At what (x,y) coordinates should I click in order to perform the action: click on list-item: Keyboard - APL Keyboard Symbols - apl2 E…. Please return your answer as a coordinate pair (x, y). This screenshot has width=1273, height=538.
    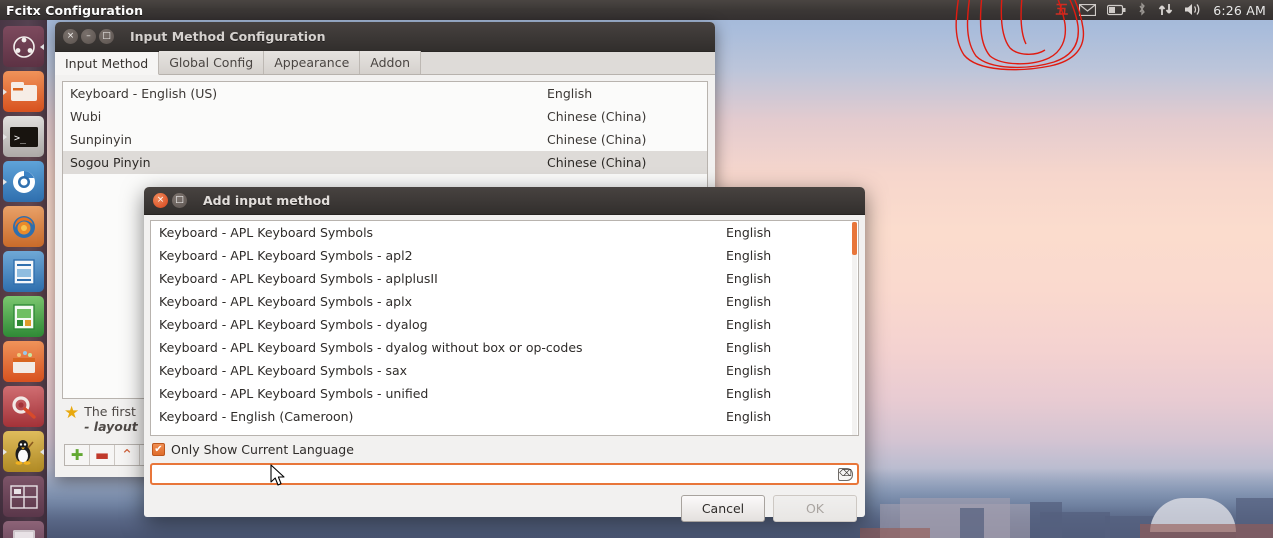
    Looking at the image, I should click on (504, 255).